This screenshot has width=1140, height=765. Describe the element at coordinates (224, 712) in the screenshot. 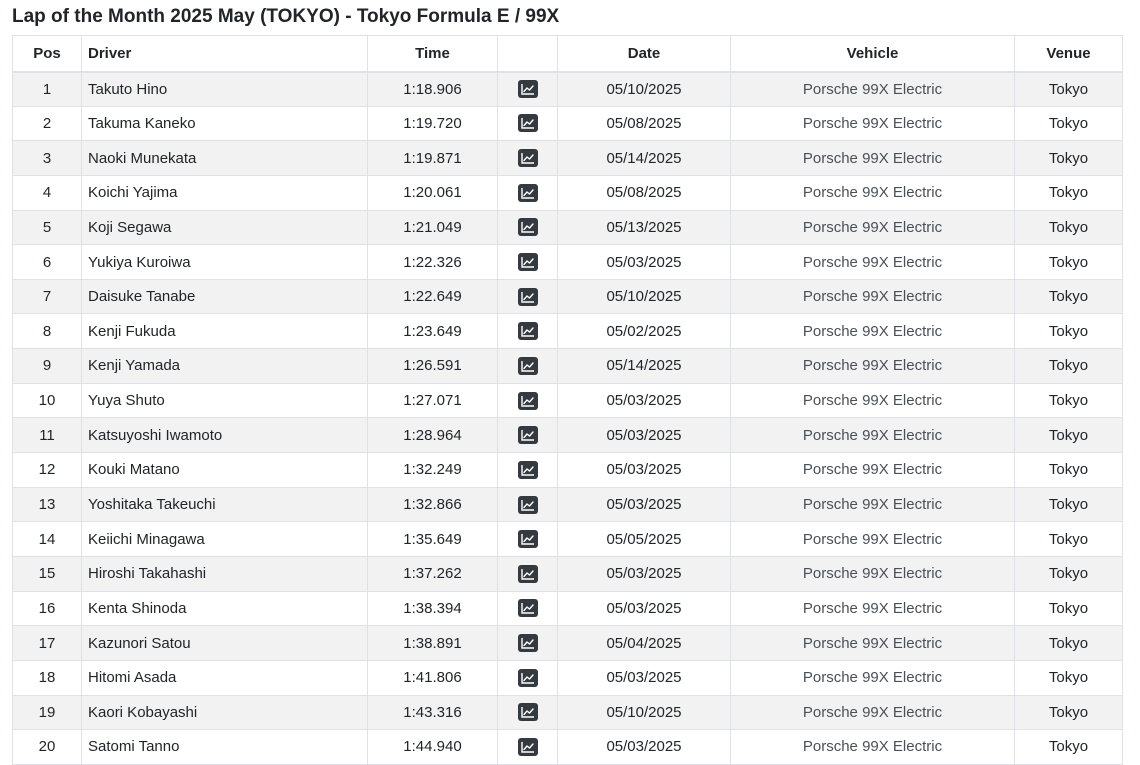

I see `driver-cell: Kaori Kobayashi` at that location.